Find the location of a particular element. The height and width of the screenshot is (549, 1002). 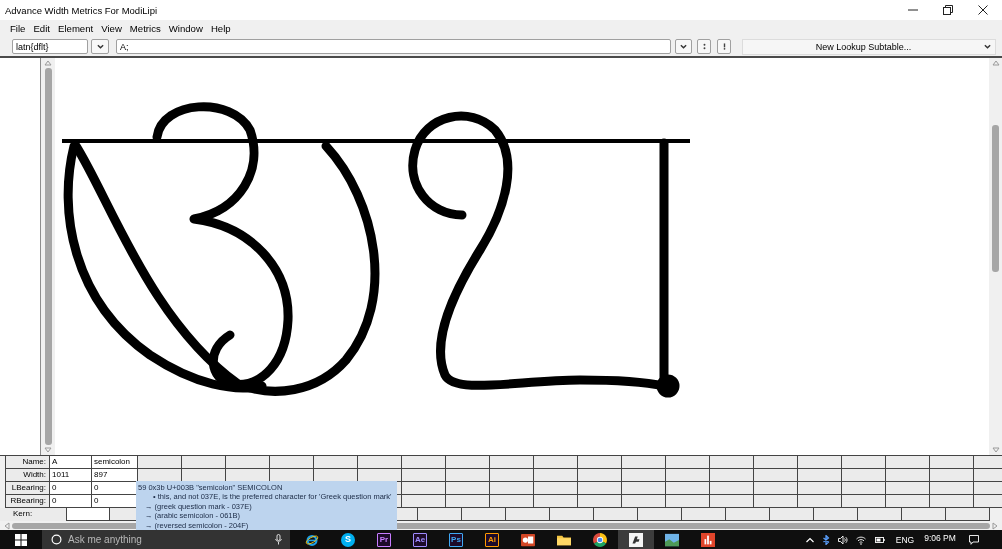

app-logo: Ae is located at coordinates (420, 539).